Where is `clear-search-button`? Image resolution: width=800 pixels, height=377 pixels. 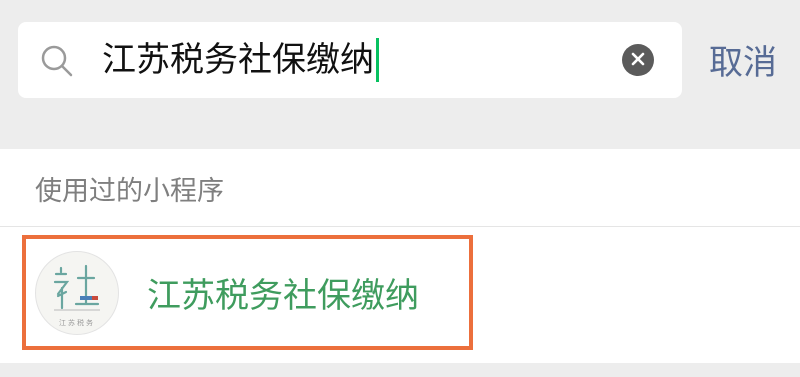 clear-search-button is located at coordinates (638, 60).